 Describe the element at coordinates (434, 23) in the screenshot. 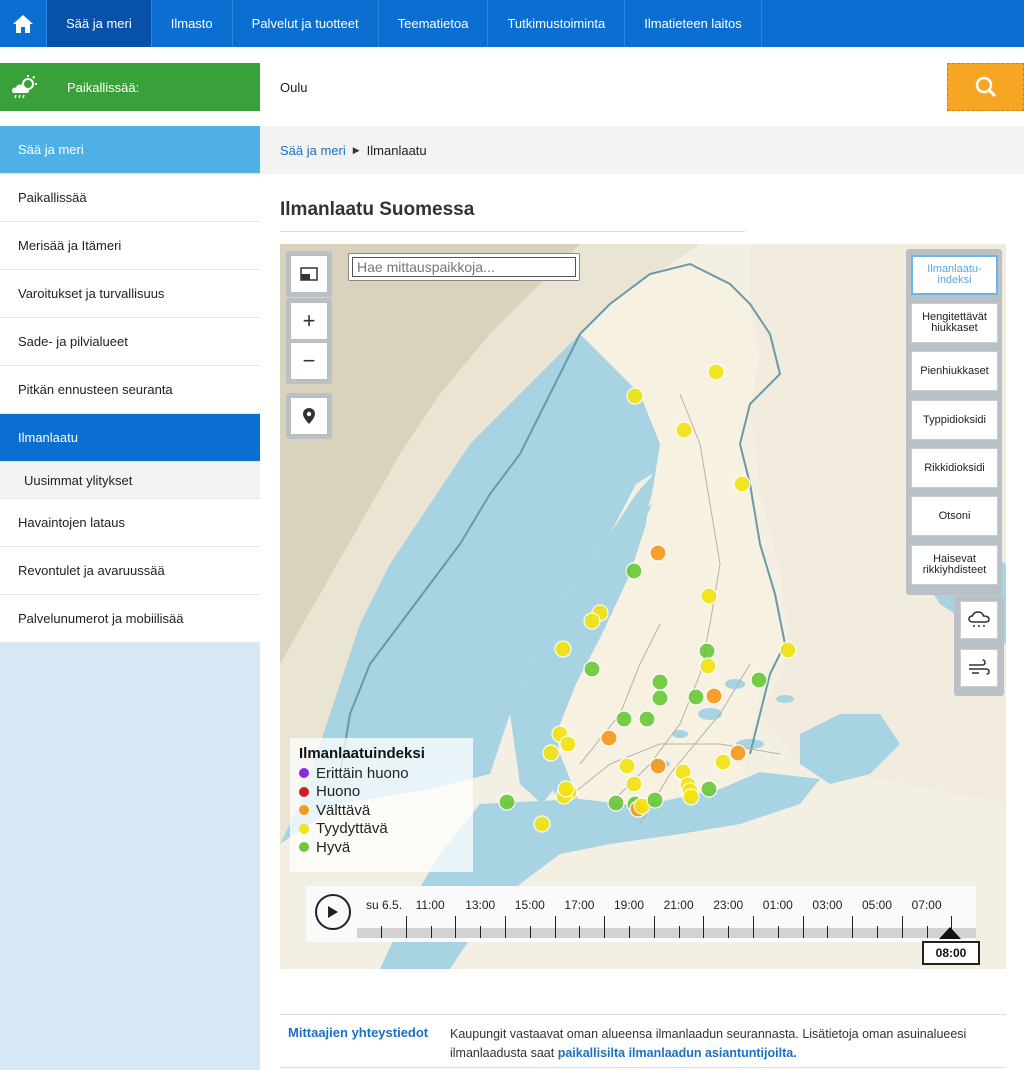

I see `nav-teematietoa: Teematietoa` at that location.